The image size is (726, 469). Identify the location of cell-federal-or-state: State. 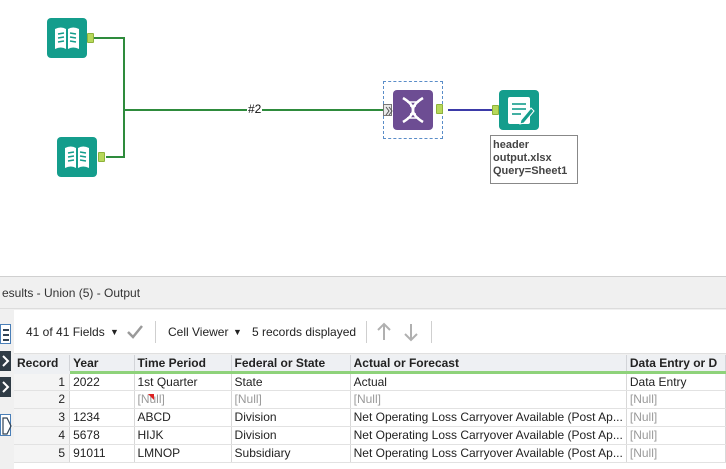
(291, 381).